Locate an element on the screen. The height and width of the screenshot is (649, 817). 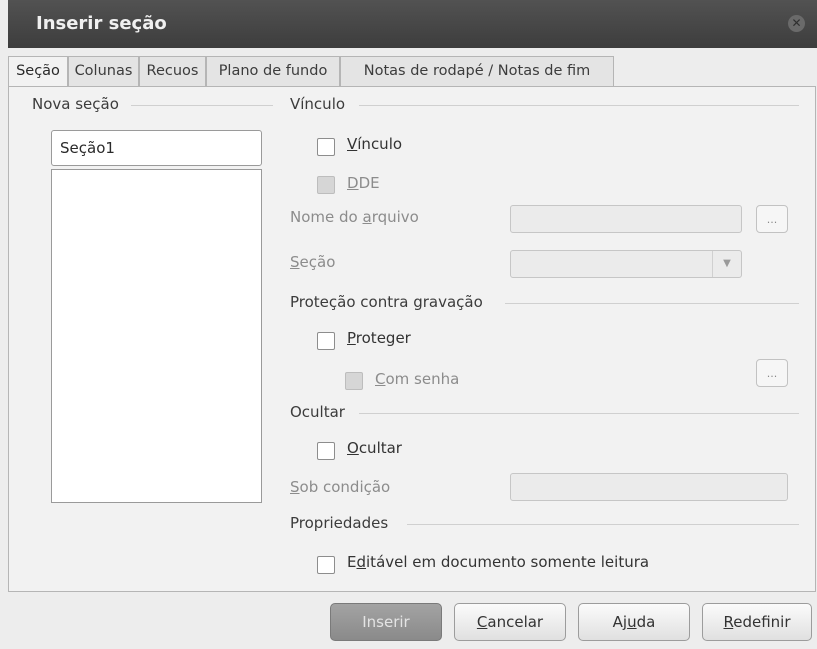
filename-field is located at coordinates (626, 219).